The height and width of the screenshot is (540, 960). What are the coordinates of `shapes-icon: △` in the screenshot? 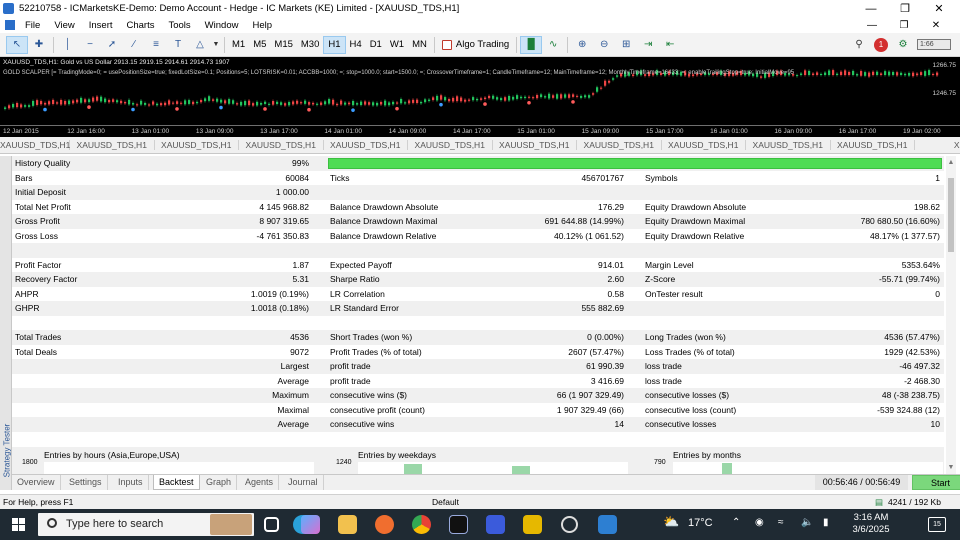 It's located at (200, 45).